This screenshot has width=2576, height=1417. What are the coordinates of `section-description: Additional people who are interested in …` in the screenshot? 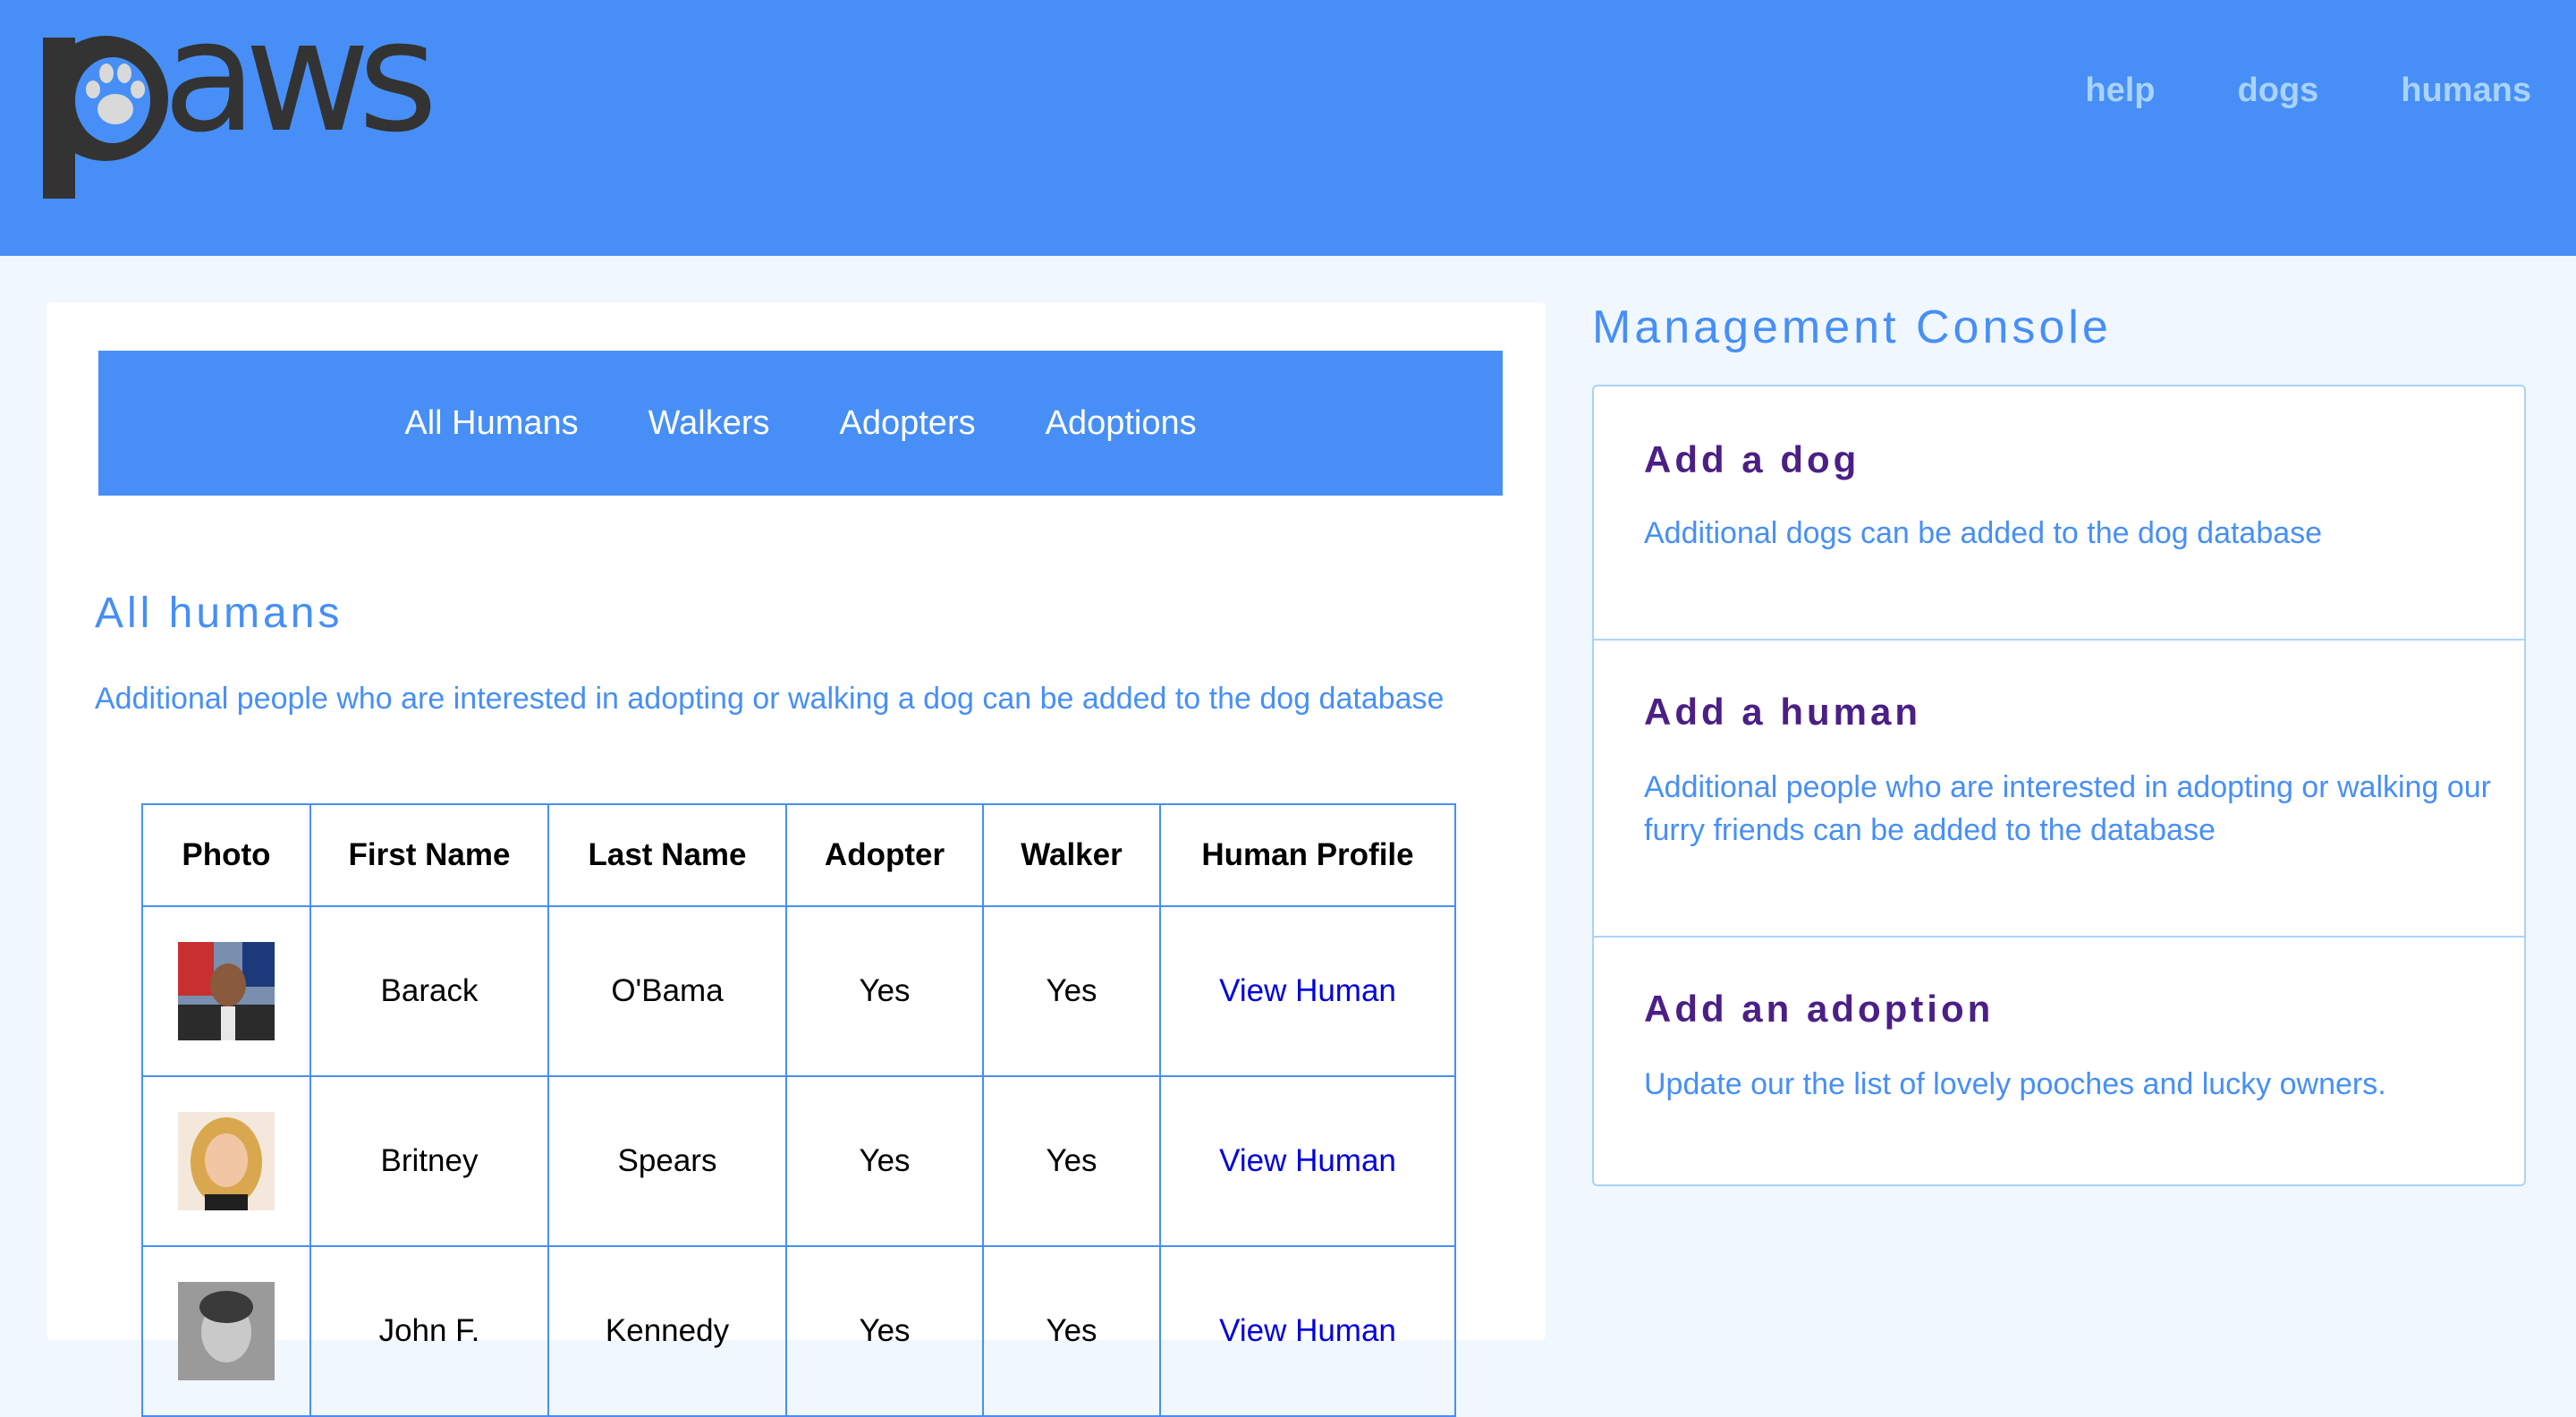 It's located at (770, 699).